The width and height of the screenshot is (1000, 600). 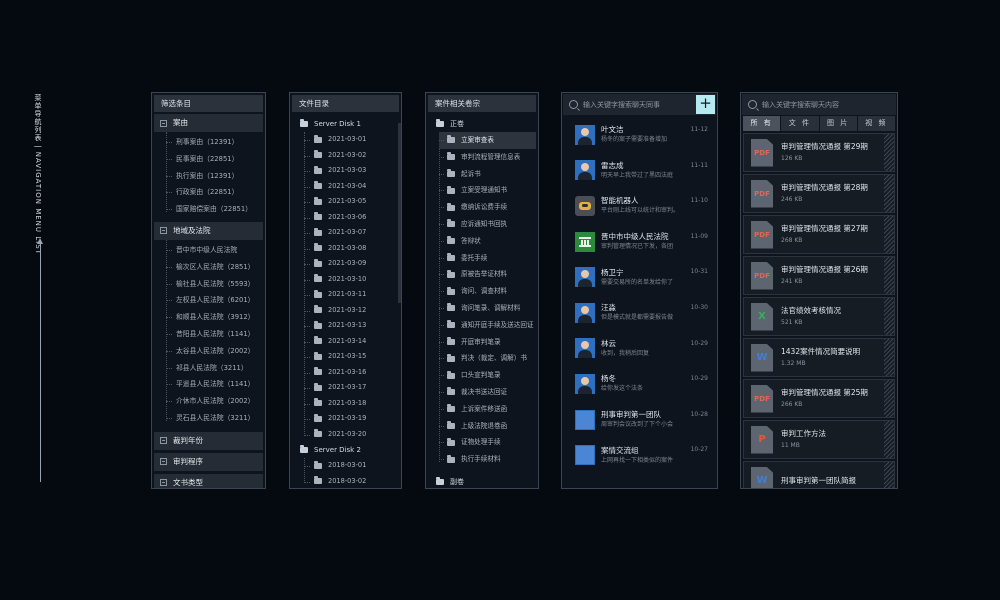 I want to click on filter-item: 执行案由（12391）, so click(x=215, y=176).